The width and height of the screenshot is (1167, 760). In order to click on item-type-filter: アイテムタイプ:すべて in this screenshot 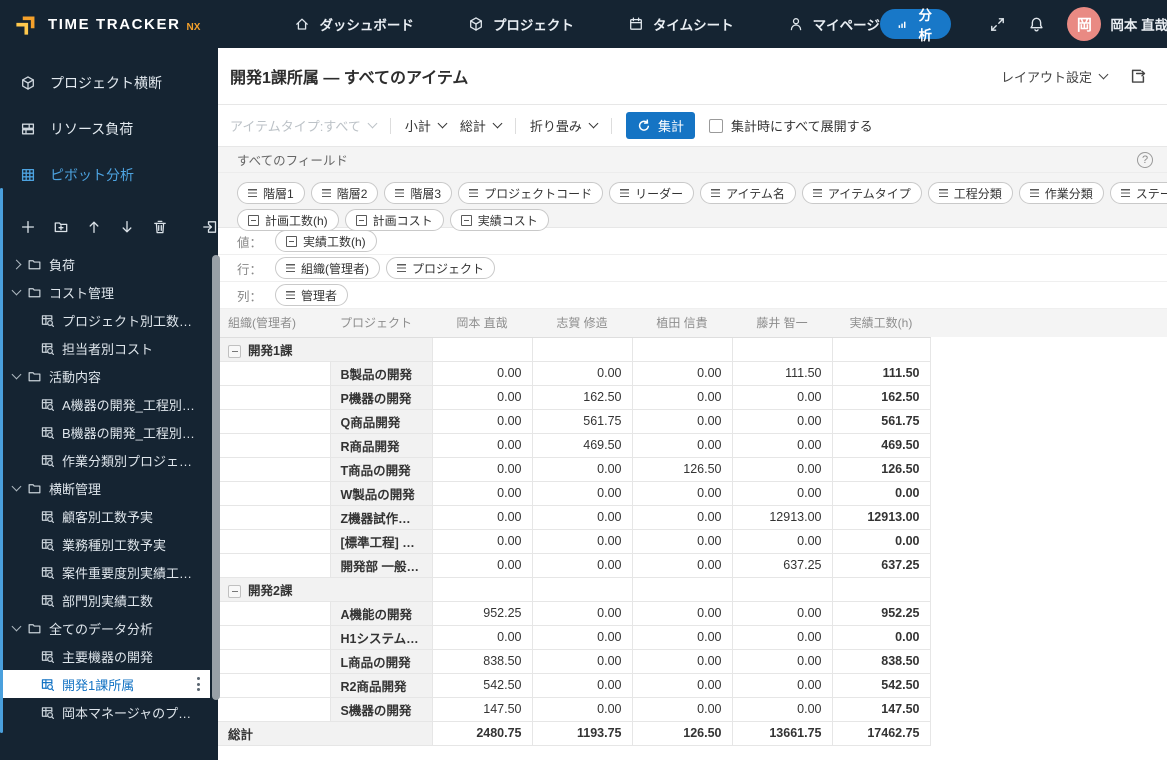, I will do `click(304, 125)`.